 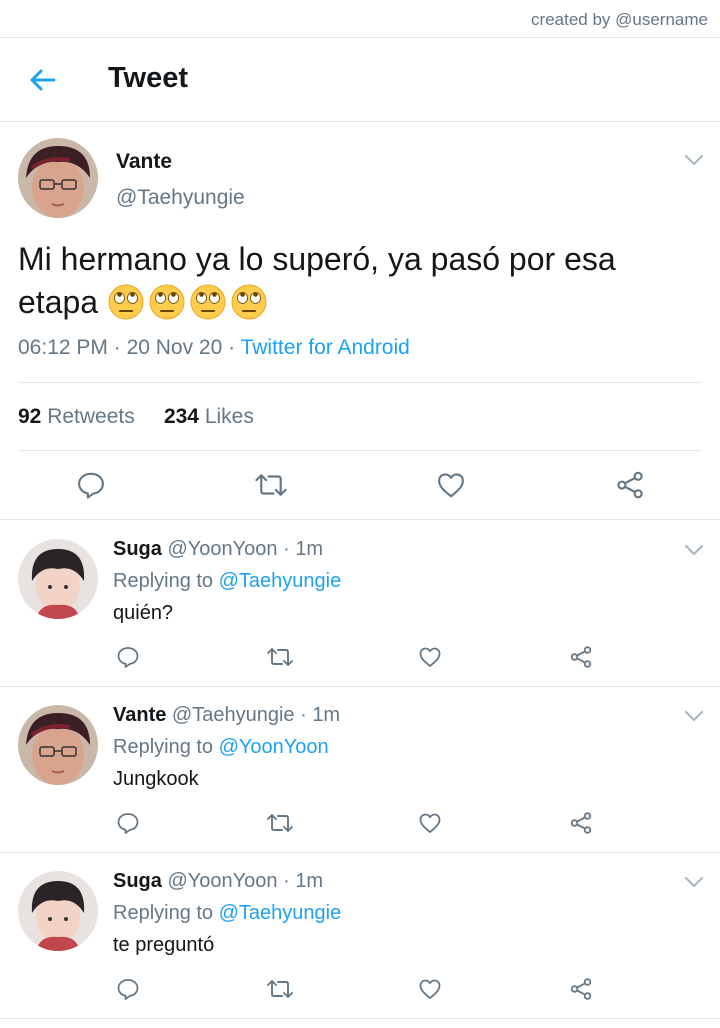 What do you see at coordinates (144, 162) in the screenshot?
I see `author-name: Vante` at bounding box center [144, 162].